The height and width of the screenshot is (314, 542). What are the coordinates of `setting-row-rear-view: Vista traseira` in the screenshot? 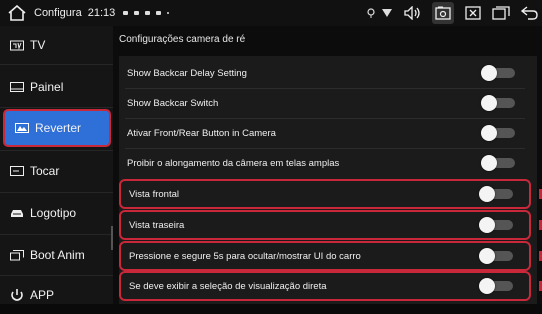 It's located at (325, 225).